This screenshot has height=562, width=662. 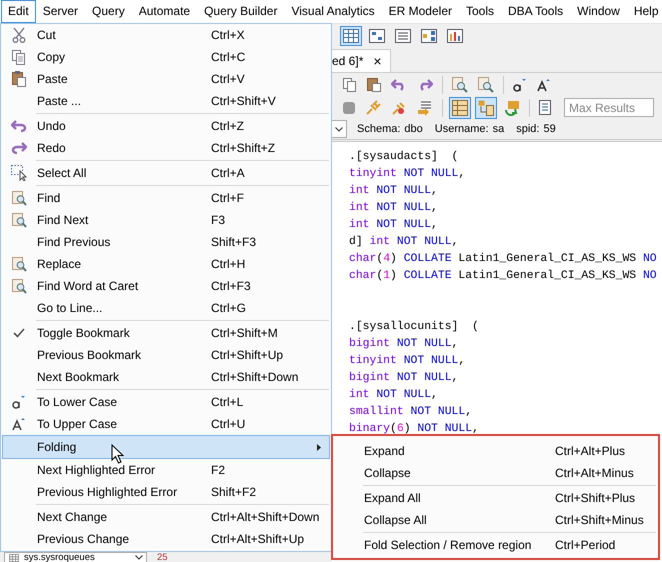 I want to click on scissors-icon, so click(x=19, y=35).